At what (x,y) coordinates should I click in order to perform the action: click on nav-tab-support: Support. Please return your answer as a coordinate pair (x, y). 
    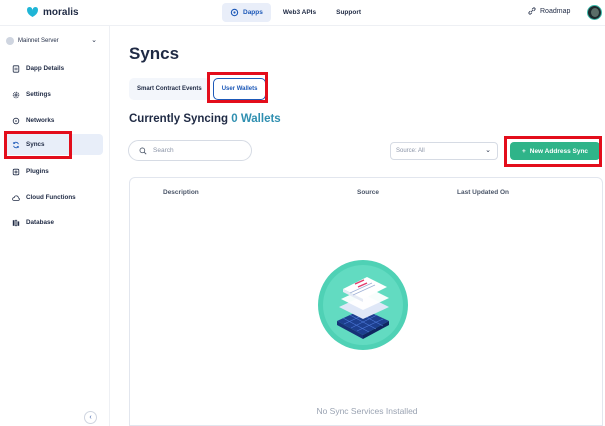
    Looking at the image, I should click on (348, 12).